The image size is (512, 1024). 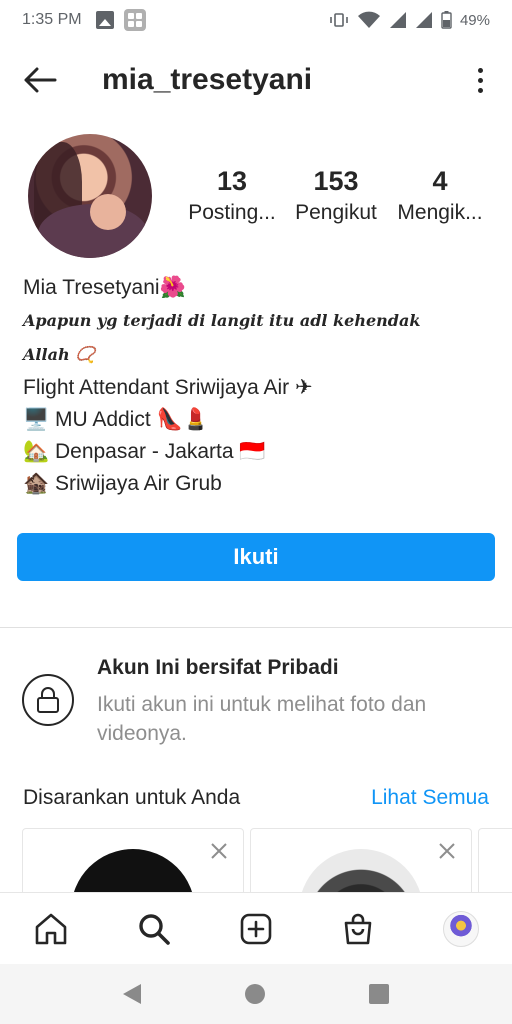 I want to click on home-icon, so click(x=51, y=928).